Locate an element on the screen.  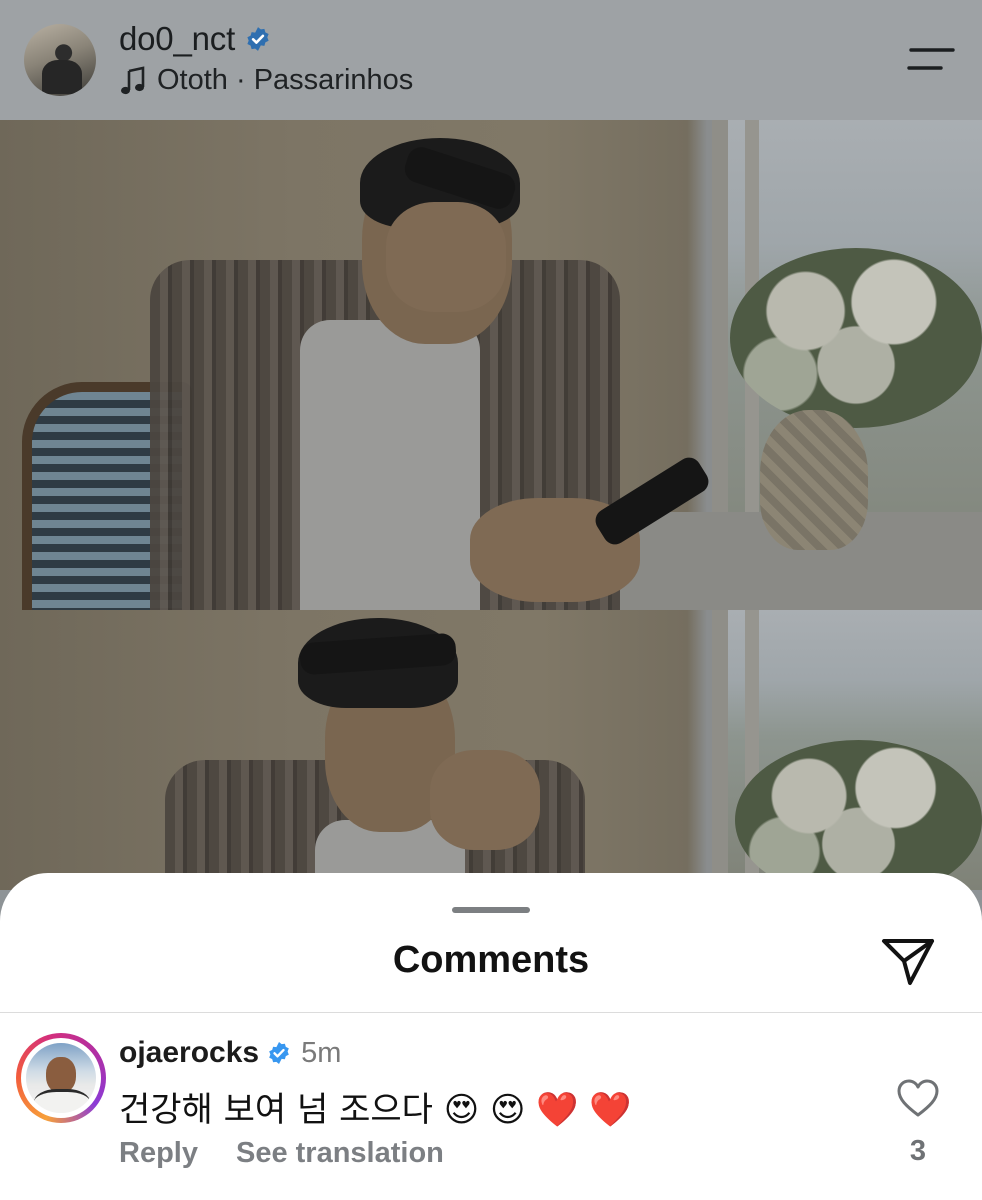
avatar-photo is located at coordinates (61, 1078).